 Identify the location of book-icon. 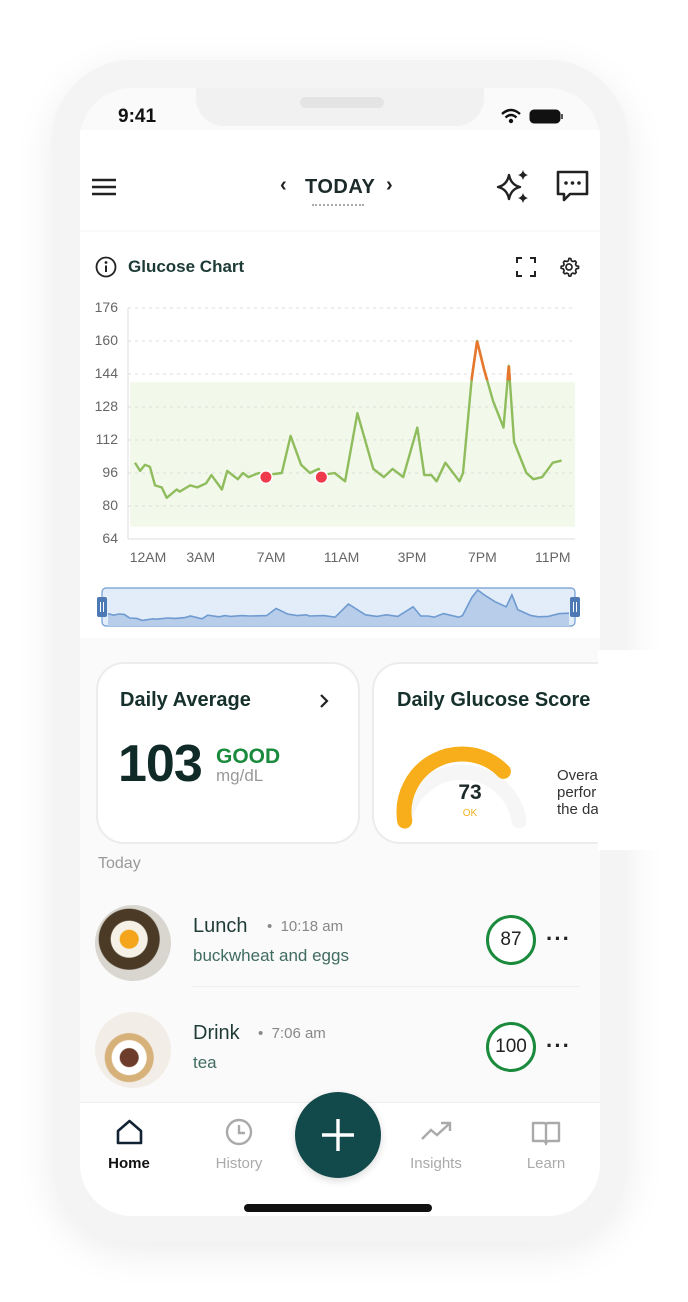
(546, 1133).